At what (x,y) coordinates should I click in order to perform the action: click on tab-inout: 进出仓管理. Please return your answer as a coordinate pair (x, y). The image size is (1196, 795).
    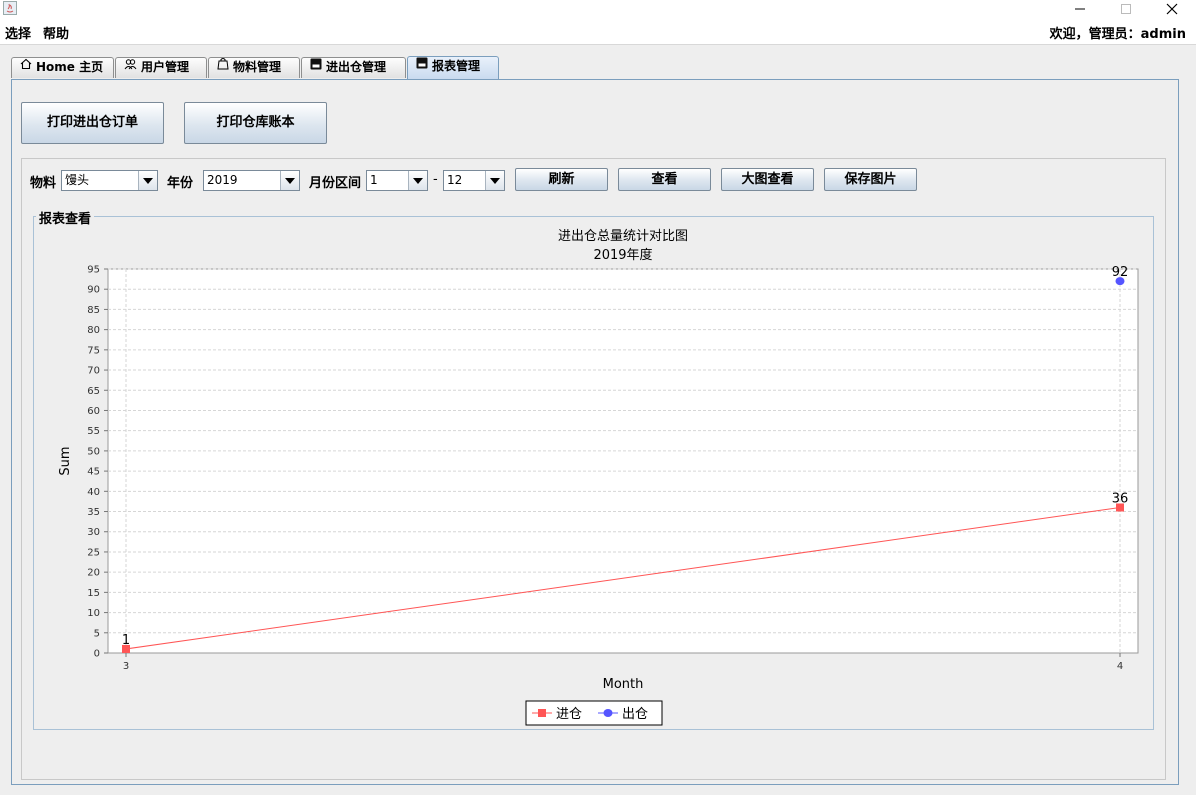
    Looking at the image, I should click on (353, 67).